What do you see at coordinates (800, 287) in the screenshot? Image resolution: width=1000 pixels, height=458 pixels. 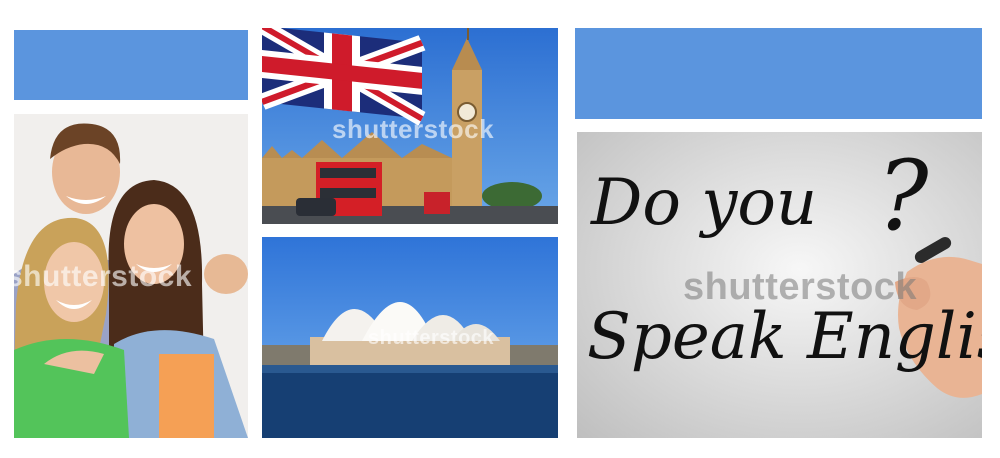 I see `board-watermark: shutterstock` at bounding box center [800, 287].